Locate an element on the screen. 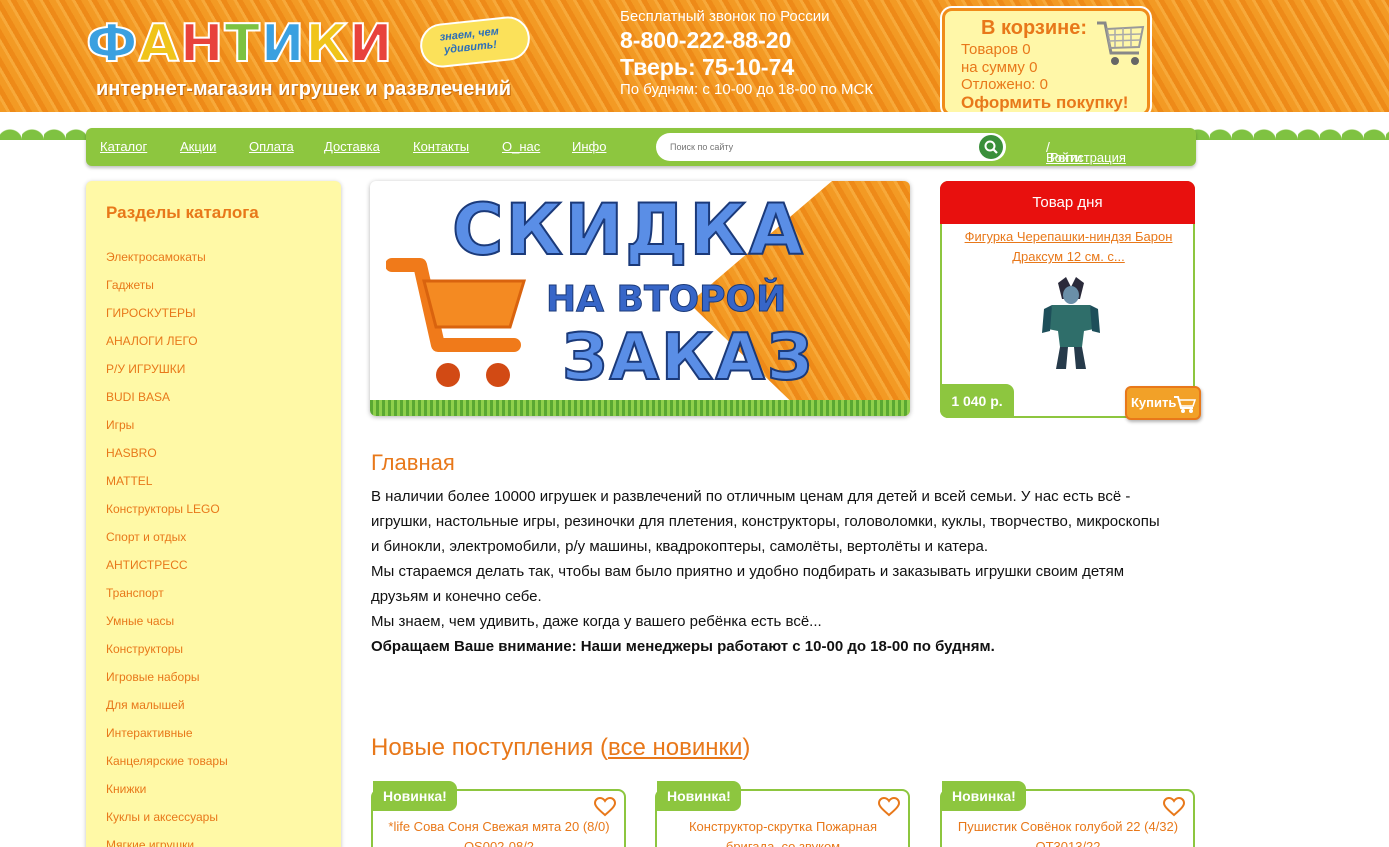 This screenshot has width=1389, height=847. catalog-item: Конструкторы LEGO is located at coordinates (167, 513).